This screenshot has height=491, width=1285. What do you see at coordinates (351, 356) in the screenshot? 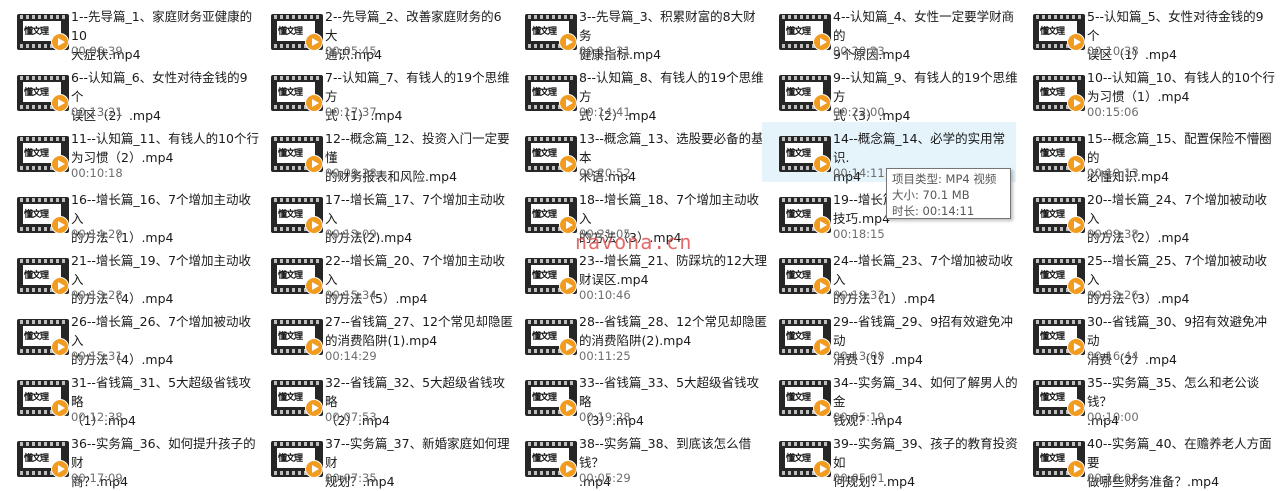
I see `file-duration: 00:14:29` at bounding box center [351, 356].